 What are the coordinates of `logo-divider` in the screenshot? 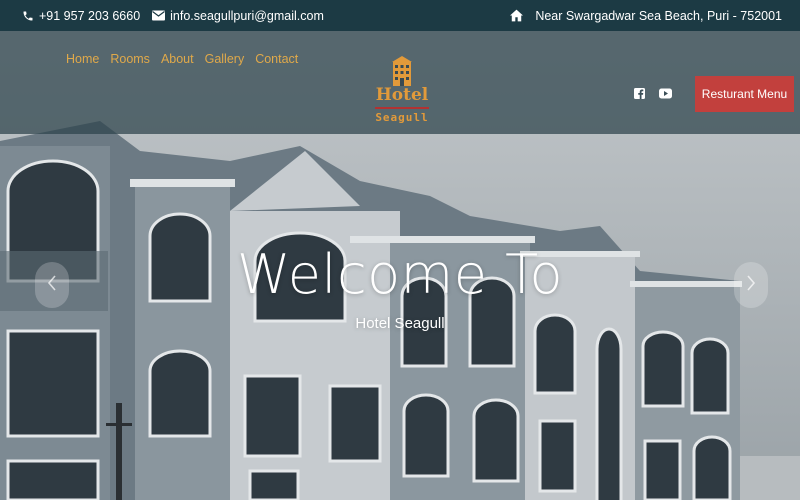 It's located at (402, 108).